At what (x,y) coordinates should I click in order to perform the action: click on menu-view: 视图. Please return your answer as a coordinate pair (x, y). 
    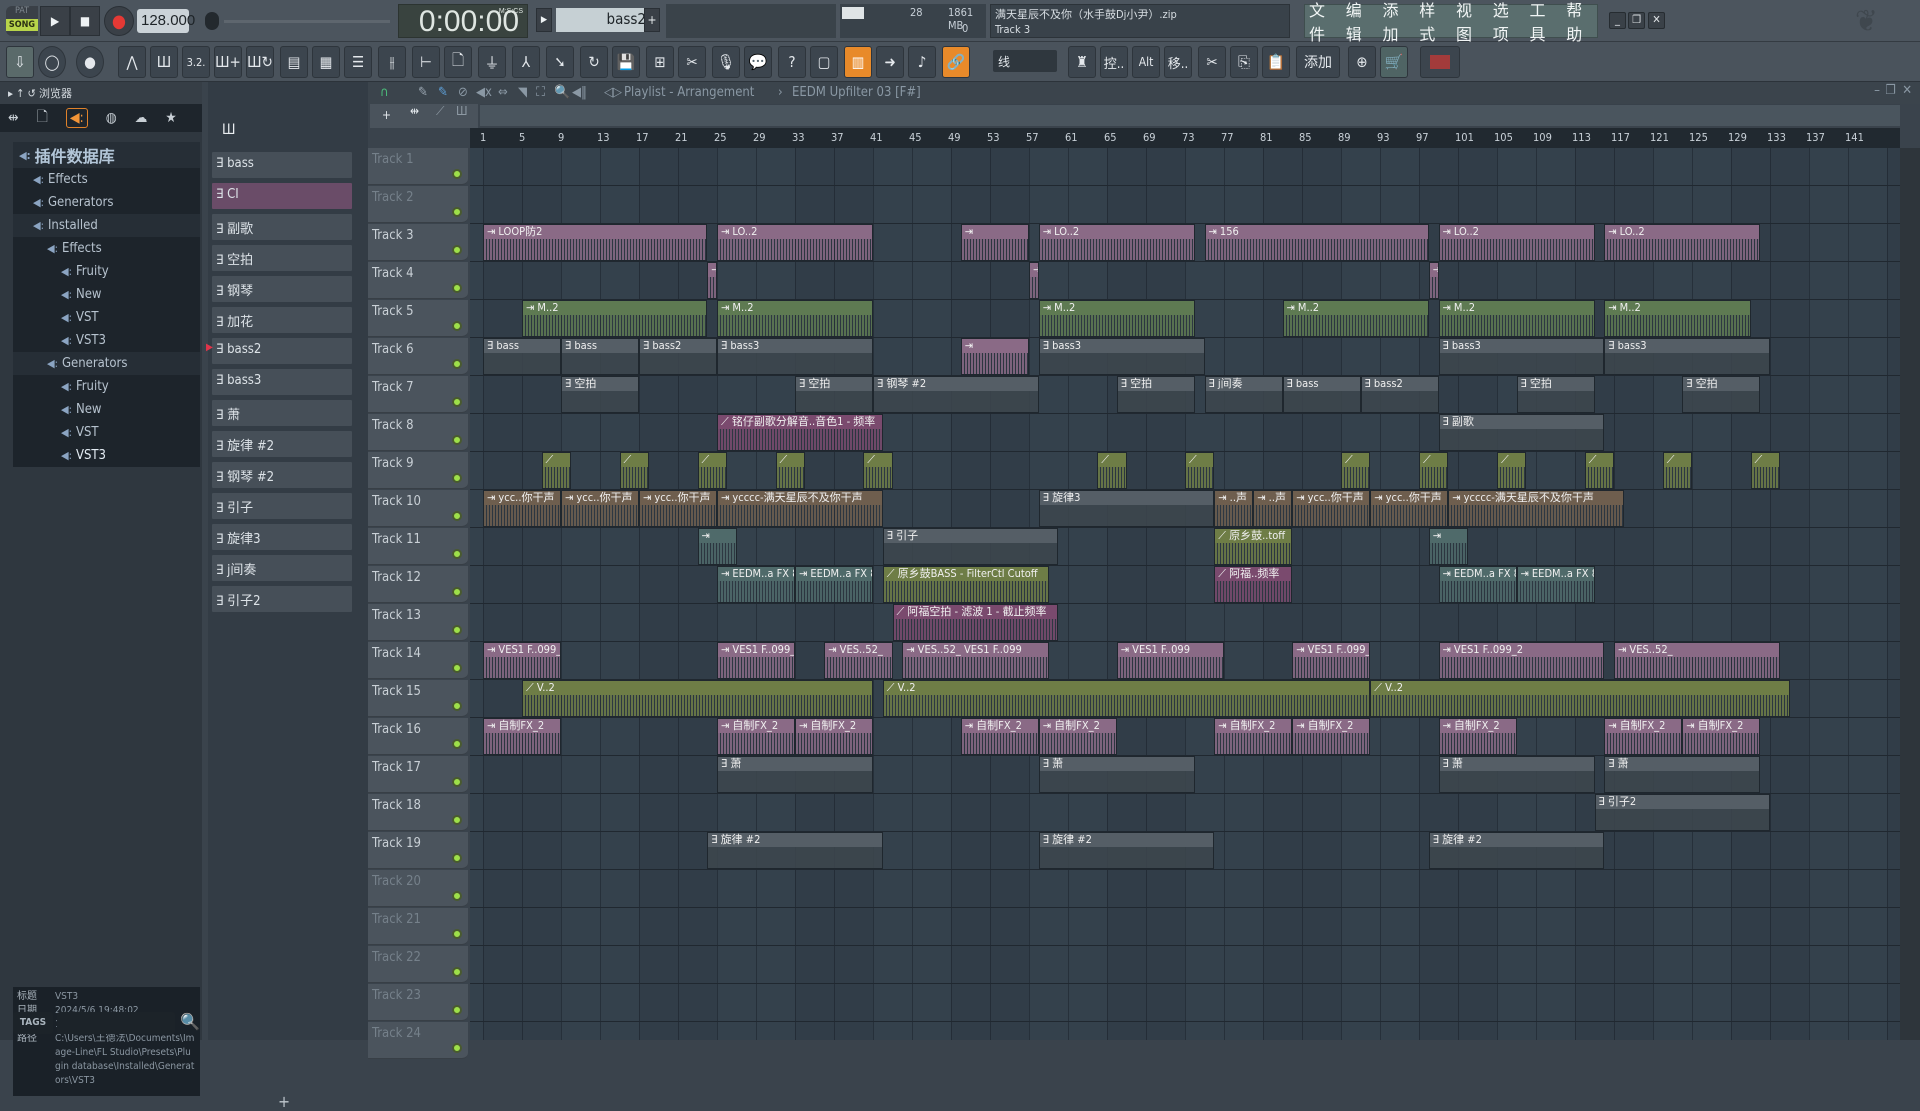
    Looking at the image, I should click on (1471, 22).